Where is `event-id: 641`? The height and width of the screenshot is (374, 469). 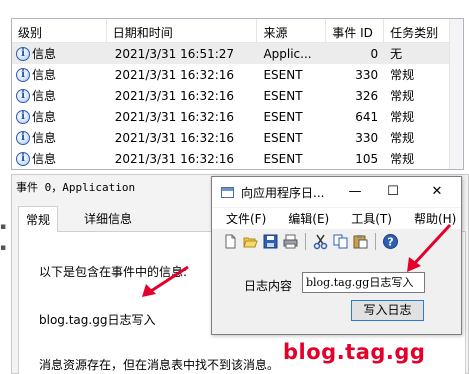
event-id: 641 is located at coordinates (367, 116).